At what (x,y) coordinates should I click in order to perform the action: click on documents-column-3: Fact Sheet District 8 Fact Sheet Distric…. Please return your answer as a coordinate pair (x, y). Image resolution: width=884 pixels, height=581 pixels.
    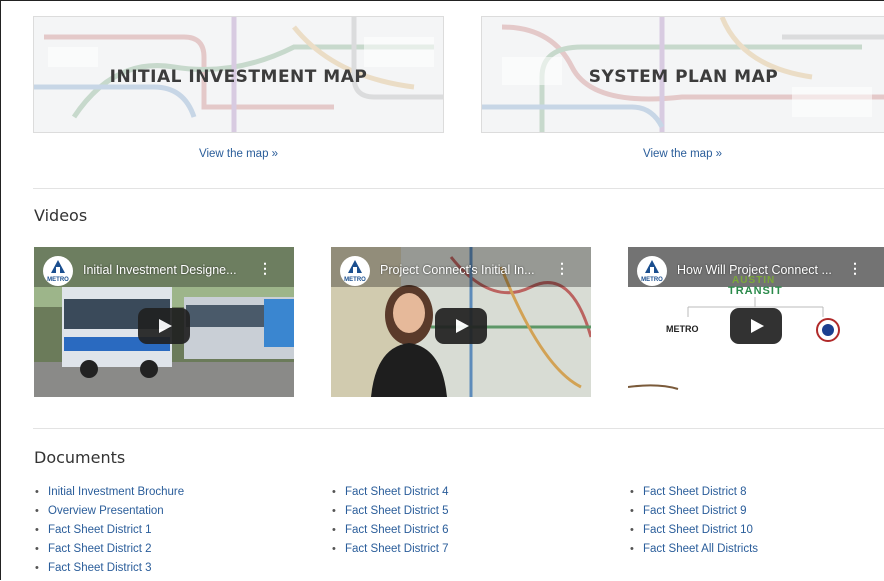
    Looking at the image, I should click on (693, 524).